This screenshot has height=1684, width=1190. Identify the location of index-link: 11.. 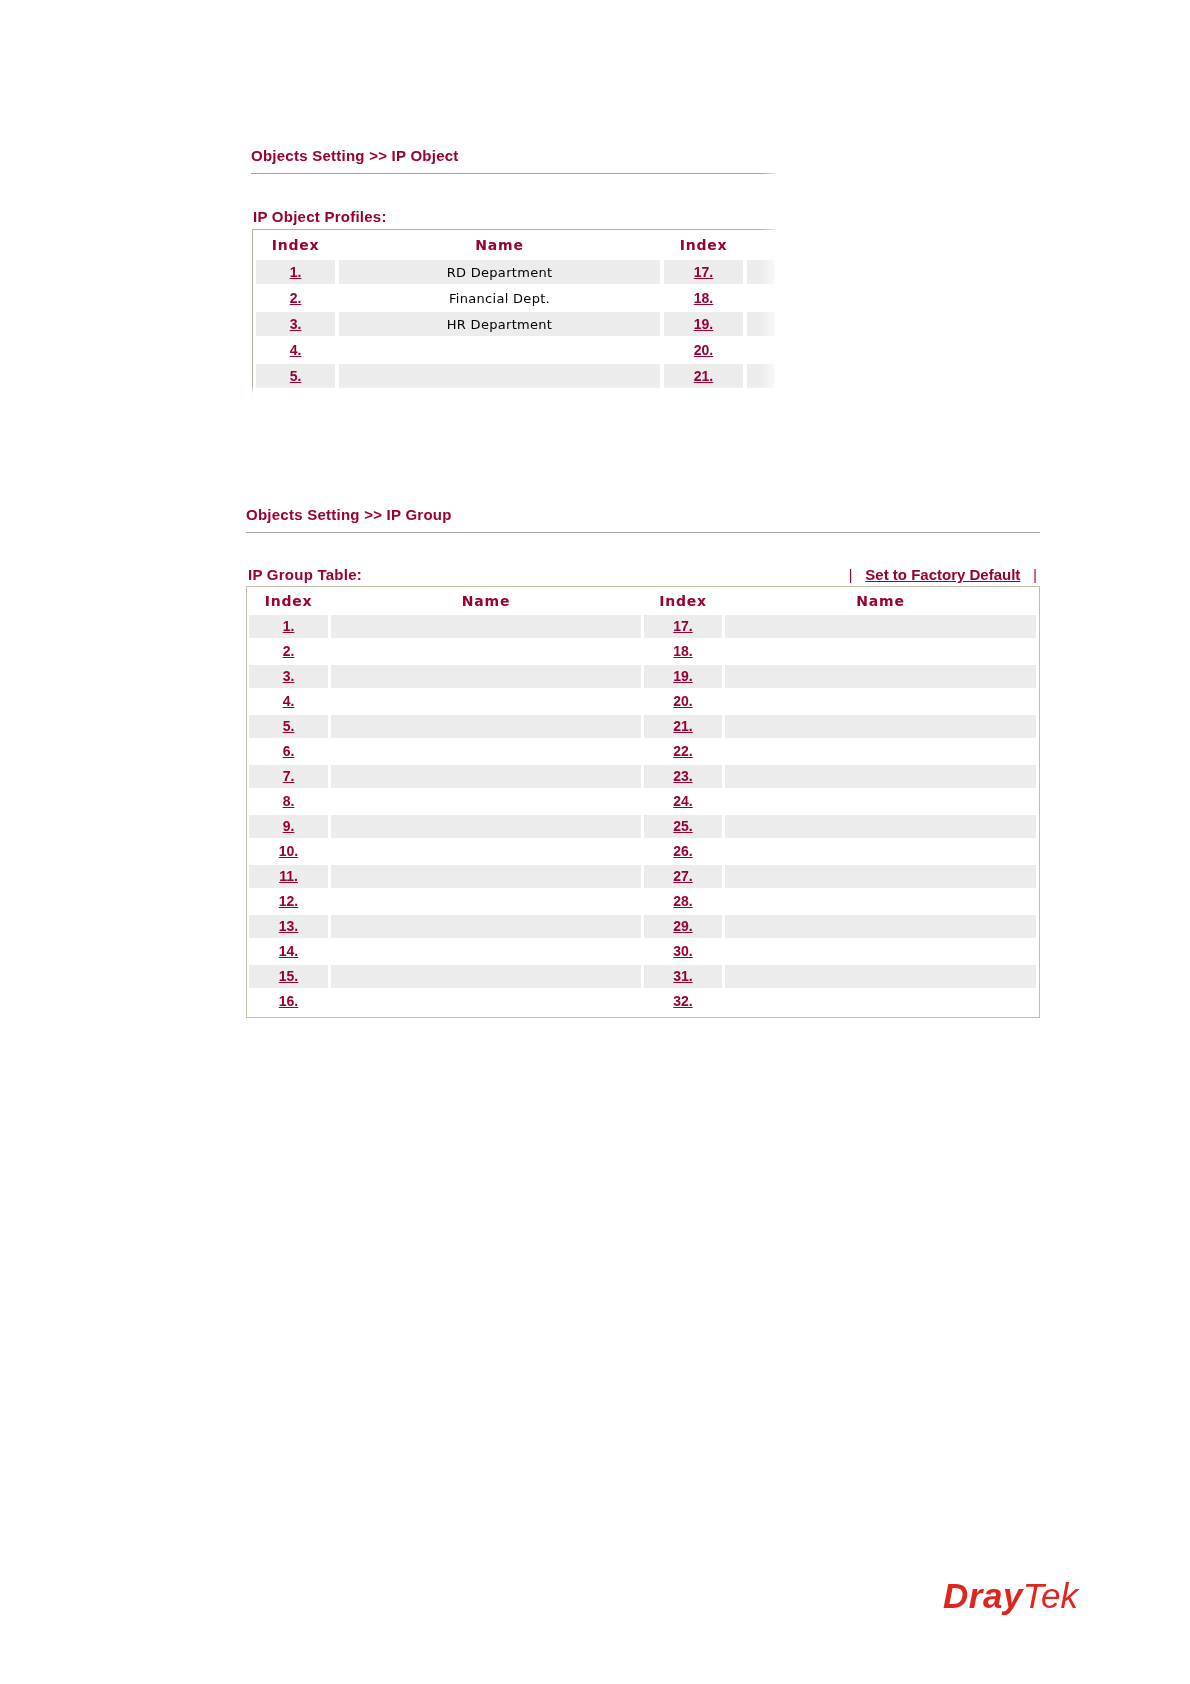
(288, 876).